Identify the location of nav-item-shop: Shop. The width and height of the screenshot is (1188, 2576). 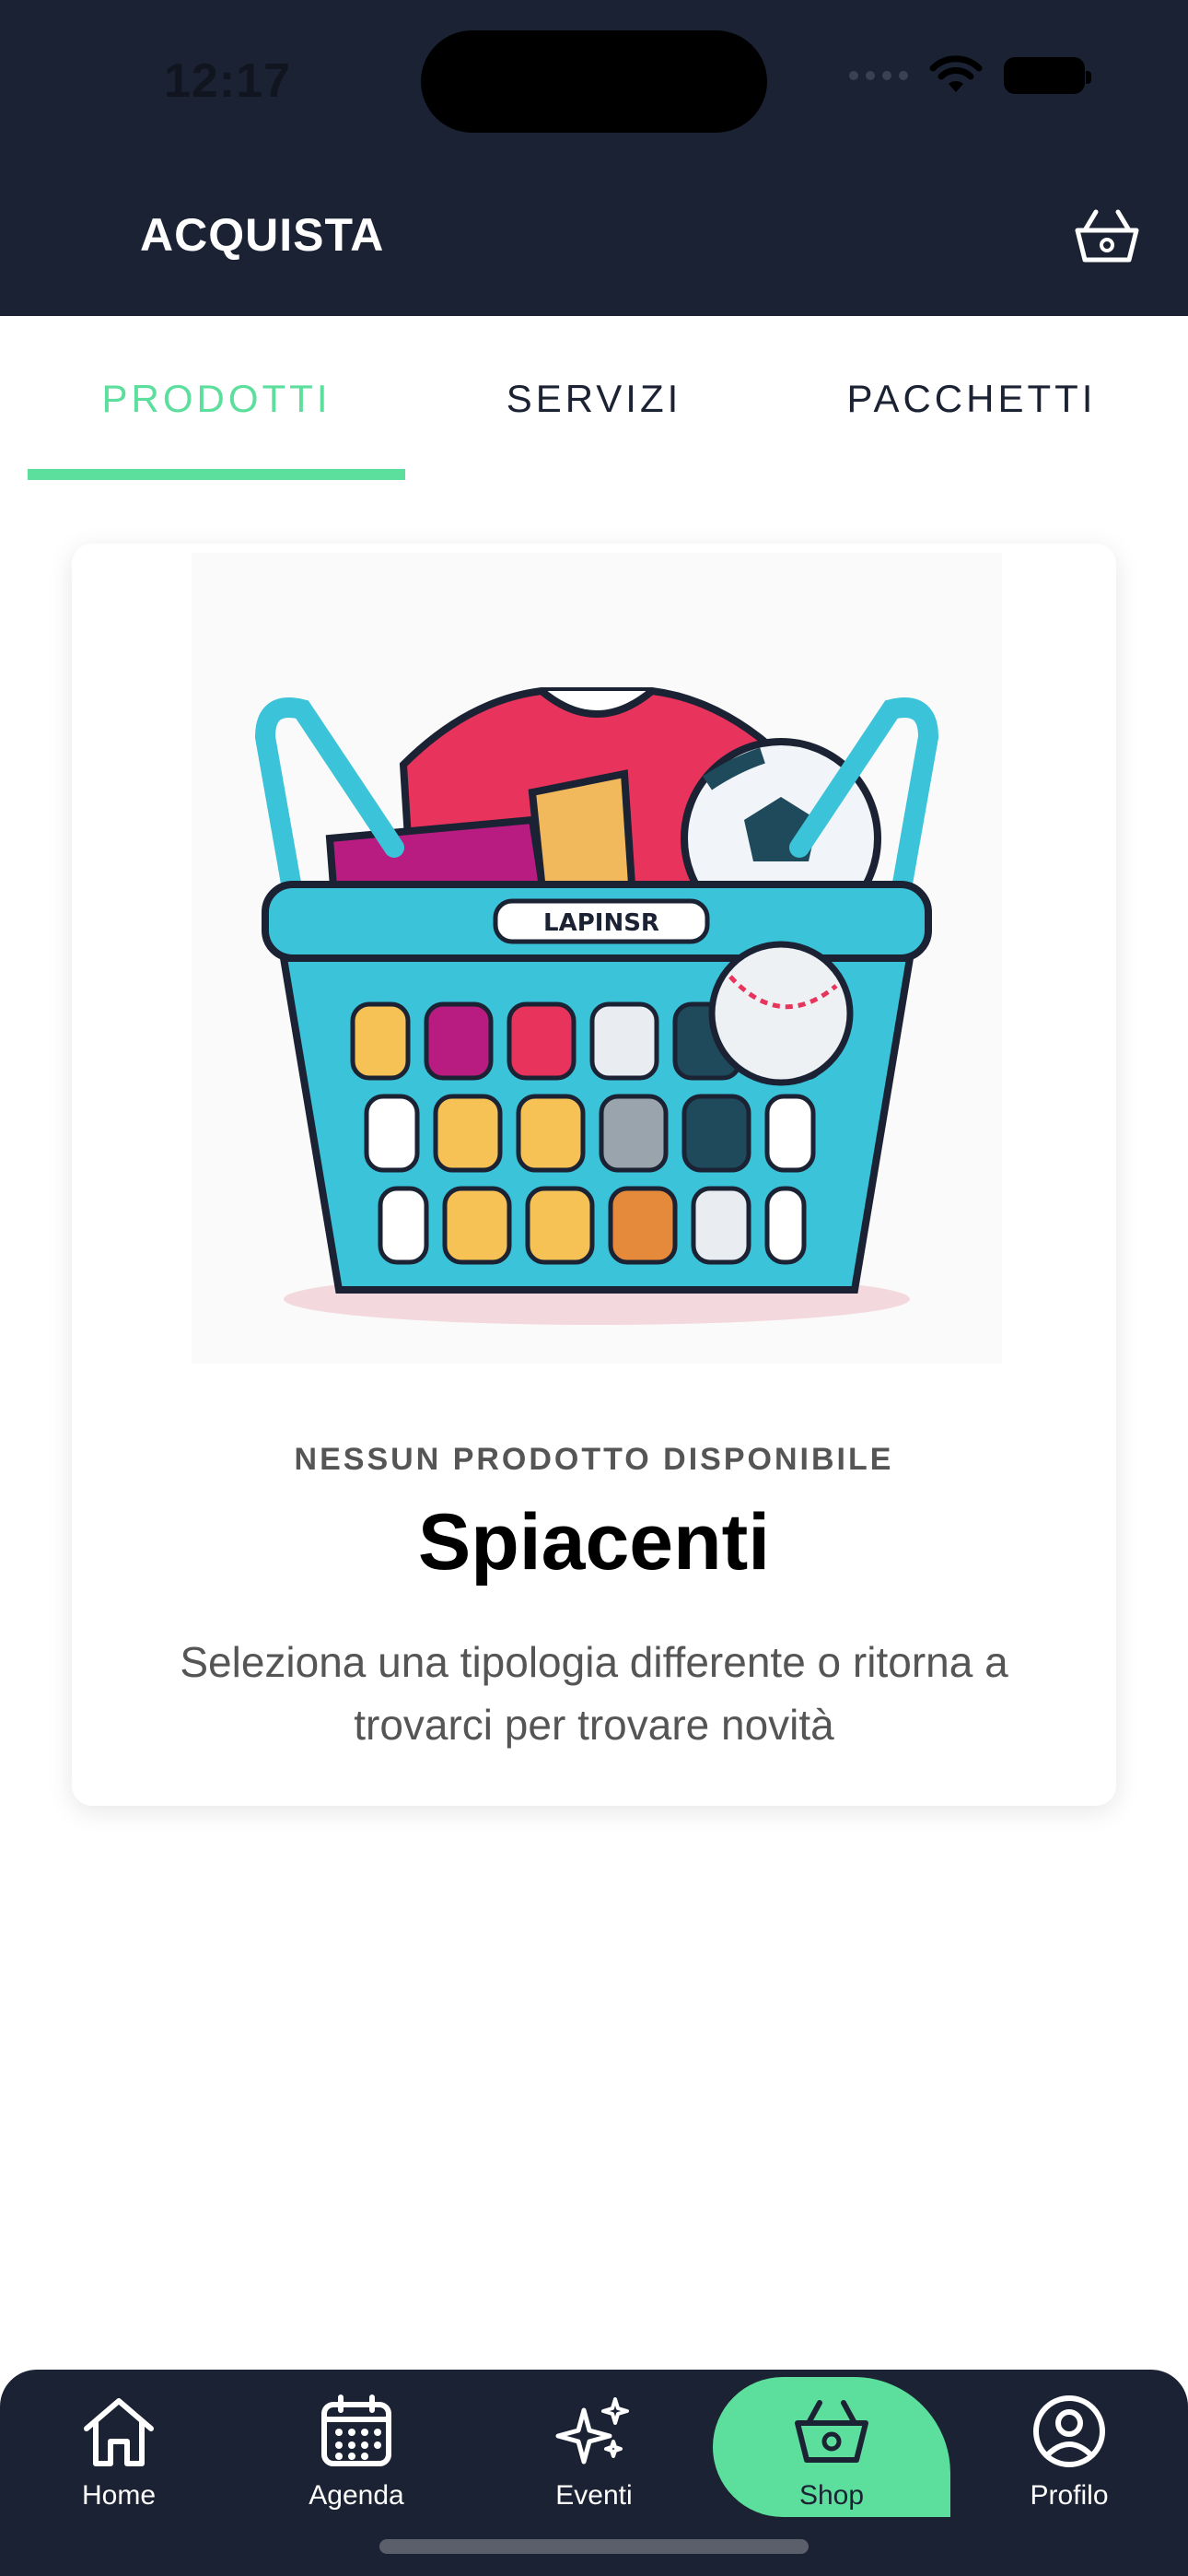
(831, 2443).